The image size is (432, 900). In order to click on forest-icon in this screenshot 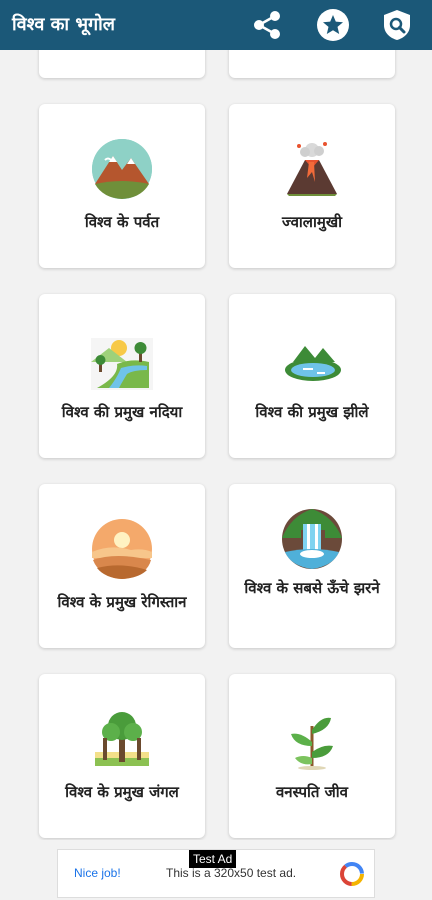, I will do `click(122, 739)`.